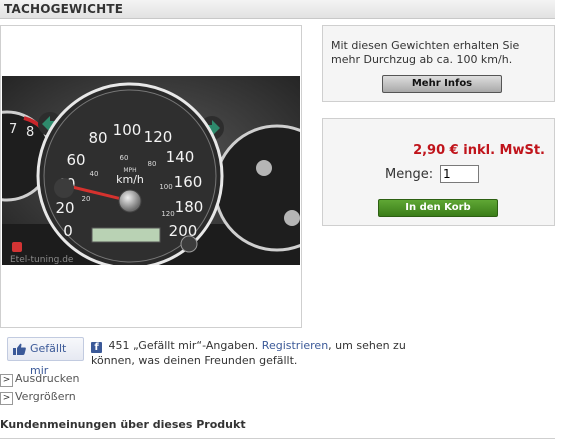 Image resolution: width=561 pixels, height=442 pixels. Describe the element at coordinates (188, 182) in the screenshot. I see `dial-number: 160` at that location.